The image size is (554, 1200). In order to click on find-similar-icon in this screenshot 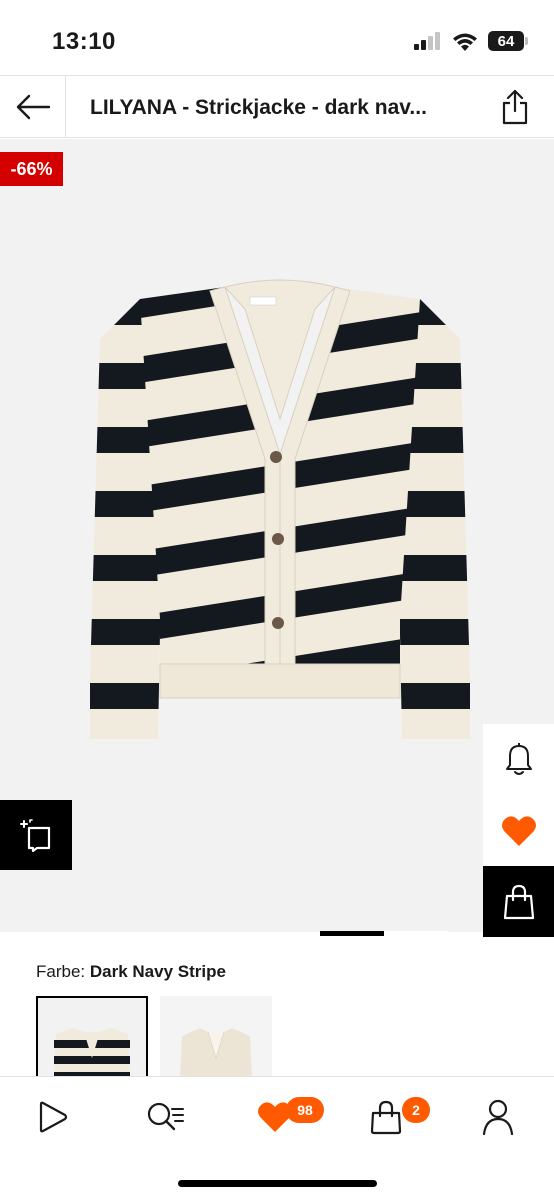, I will do `click(35, 835)`.